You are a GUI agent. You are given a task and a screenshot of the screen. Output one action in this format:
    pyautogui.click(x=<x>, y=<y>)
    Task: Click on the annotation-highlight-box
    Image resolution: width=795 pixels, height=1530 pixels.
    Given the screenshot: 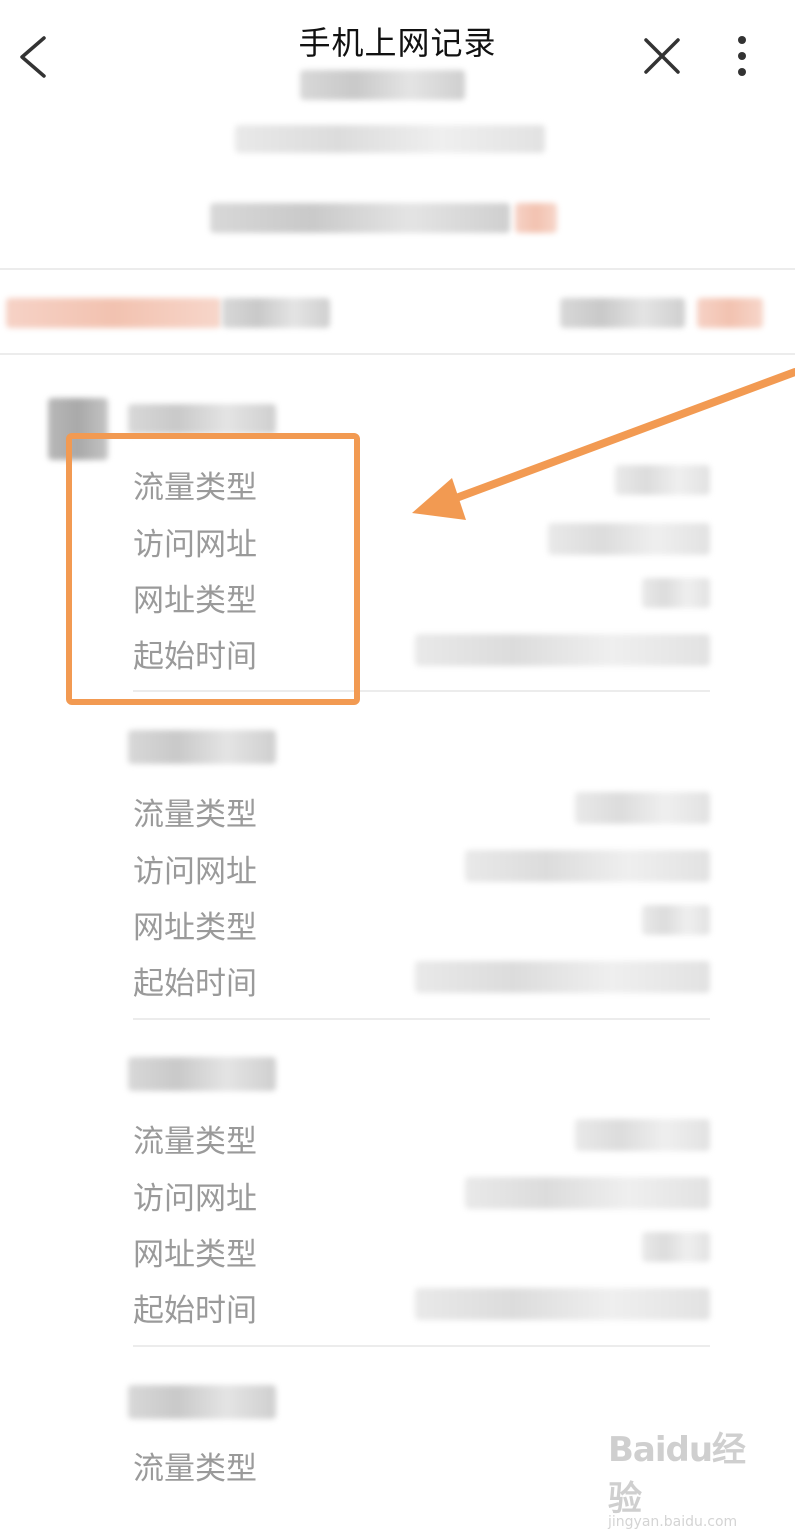 What is the action you would take?
    pyautogui.click(x=213, y=569)
    